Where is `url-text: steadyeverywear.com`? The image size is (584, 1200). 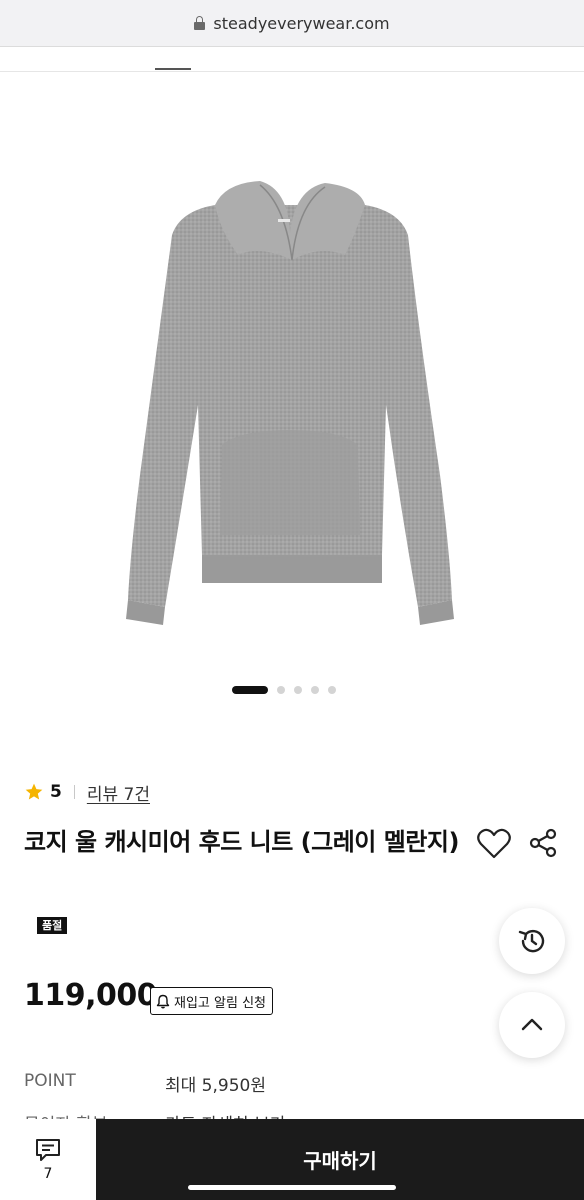
url-text: steadyeverywear.com is located at coordinates (301, 23).